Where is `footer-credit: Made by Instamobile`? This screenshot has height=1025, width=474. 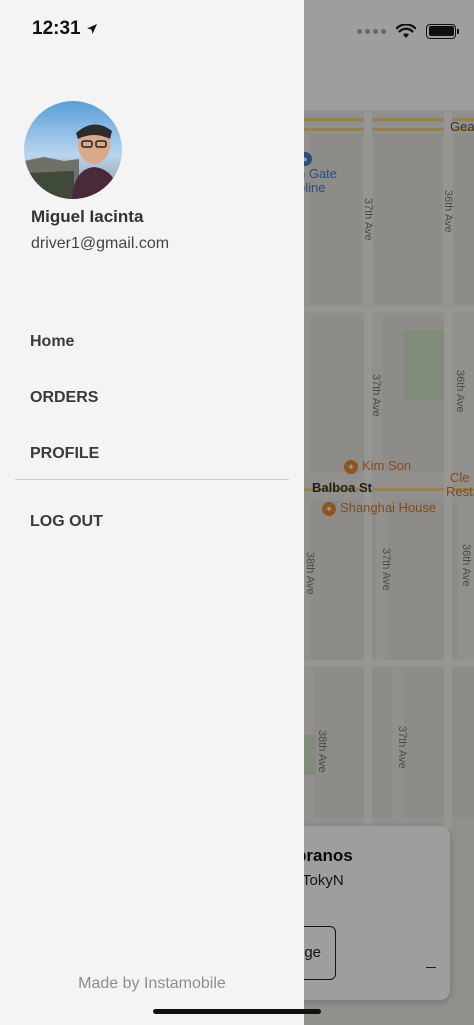
footer-credit: Made by Instamobile is located at coordinates (152, 983).